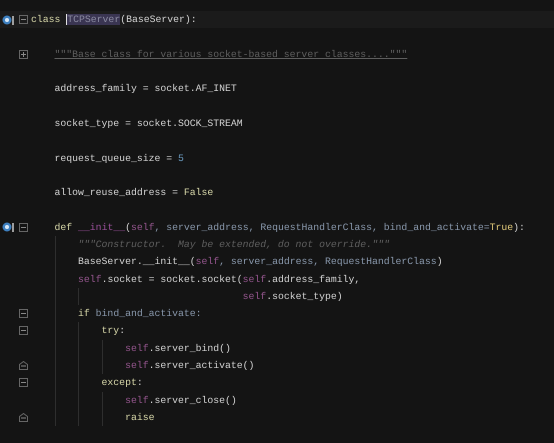  What do you see at coordinates (234, 244) in the screenshot?
I see `code-line: """Constructor. May be extended, do not override."""` at bounding box center [234, 244].